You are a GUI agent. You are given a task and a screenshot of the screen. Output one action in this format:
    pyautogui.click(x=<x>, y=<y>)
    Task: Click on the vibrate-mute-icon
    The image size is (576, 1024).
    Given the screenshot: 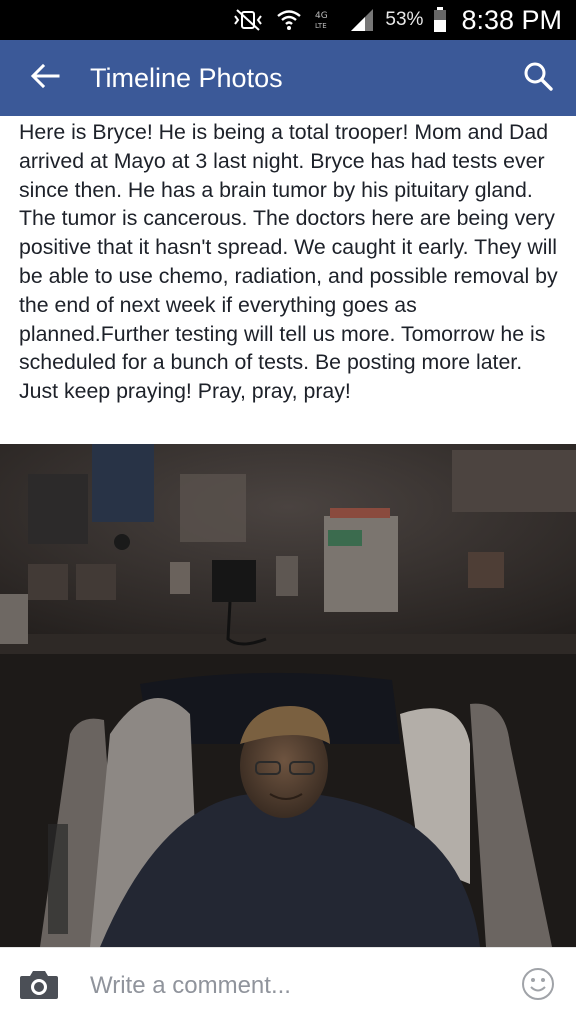 What is the action you would take?
    pyautogui.click(x=248, y=20)
    